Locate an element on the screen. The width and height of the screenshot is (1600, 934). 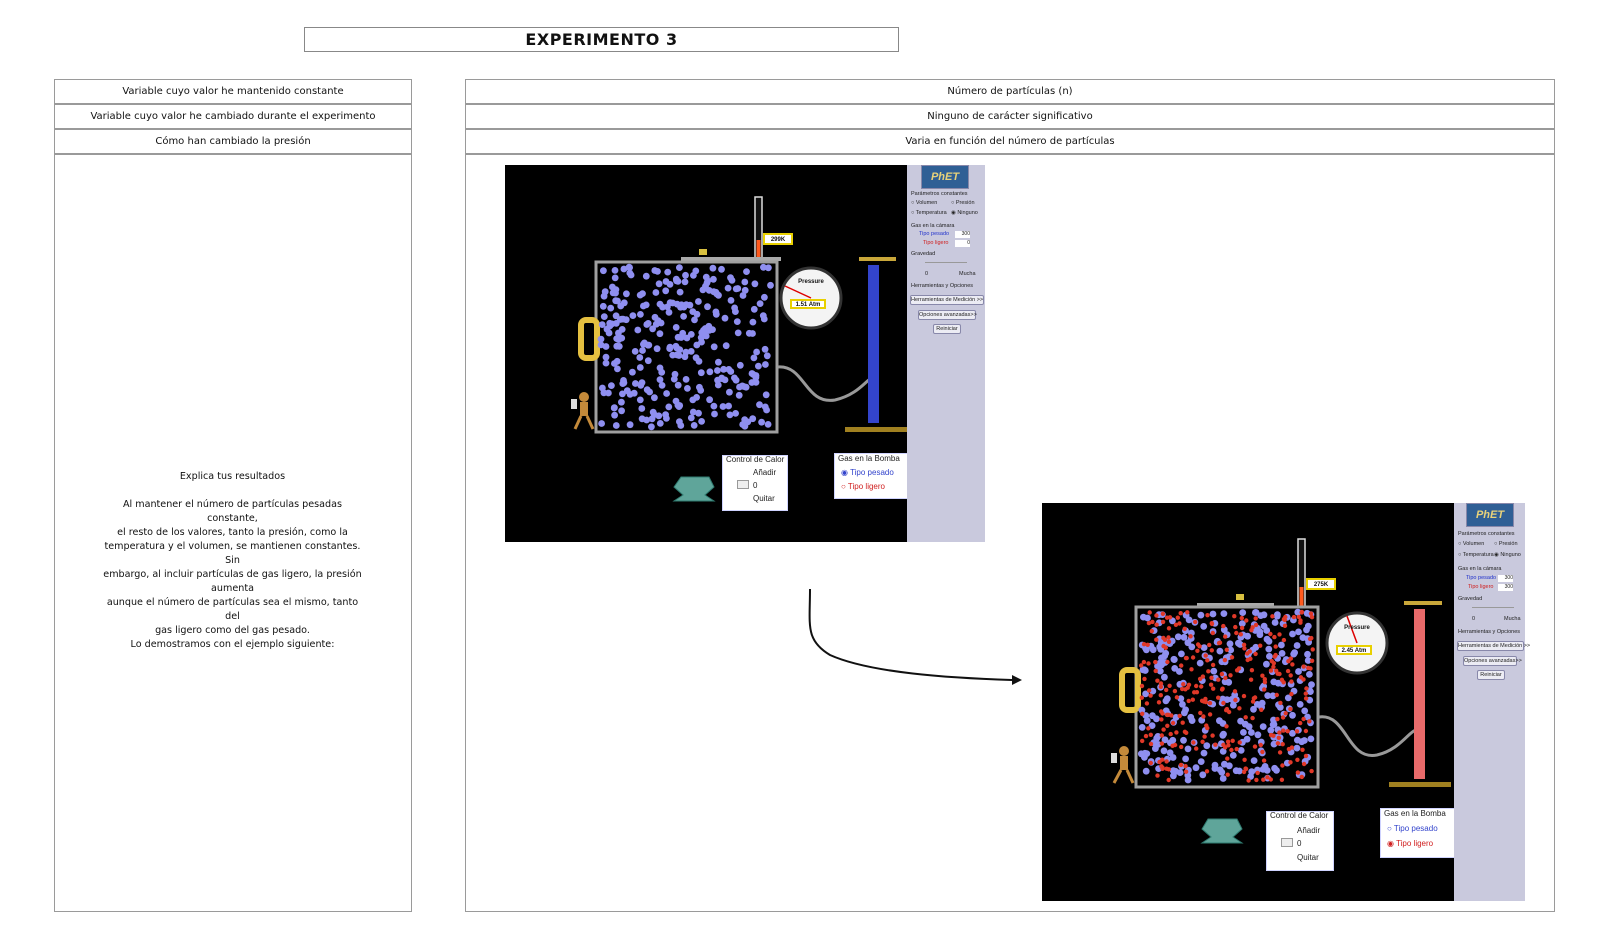
sim1-advanced-button: Opciones avanzadas>> is located at coordinates (947, 315).